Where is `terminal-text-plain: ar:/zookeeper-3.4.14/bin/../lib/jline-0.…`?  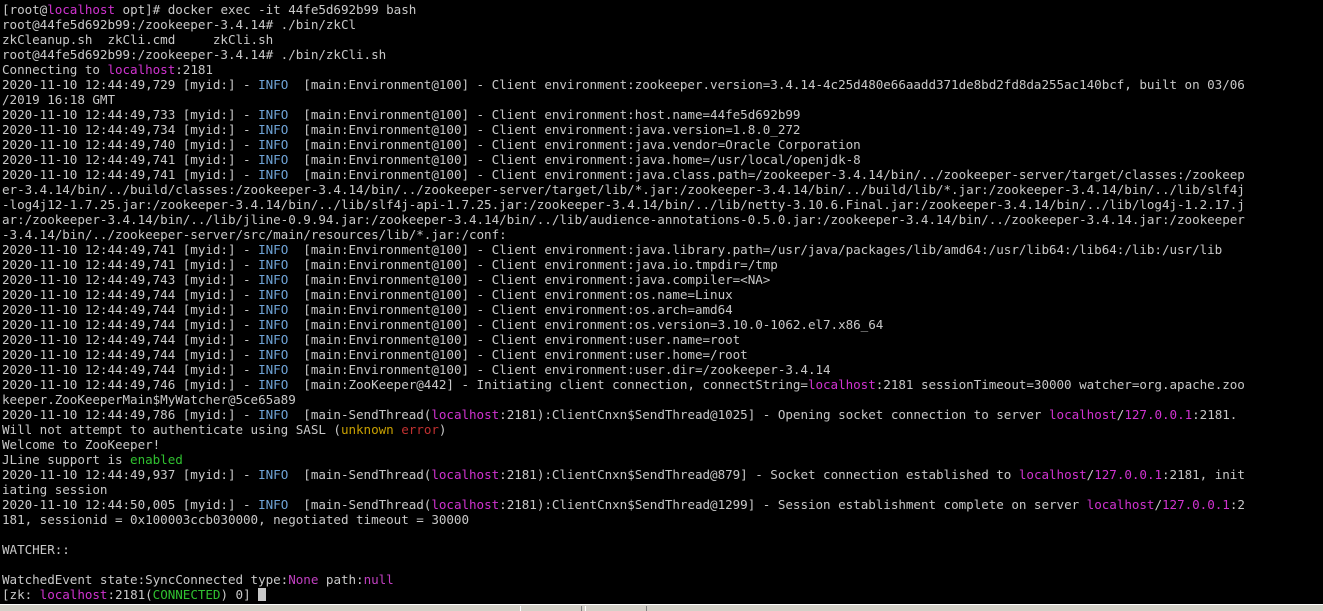 terminal-text-plain: ar:/zookeeper-3.4.14/bin/../lib/jline-0.… is located at coordinates (623, 219).